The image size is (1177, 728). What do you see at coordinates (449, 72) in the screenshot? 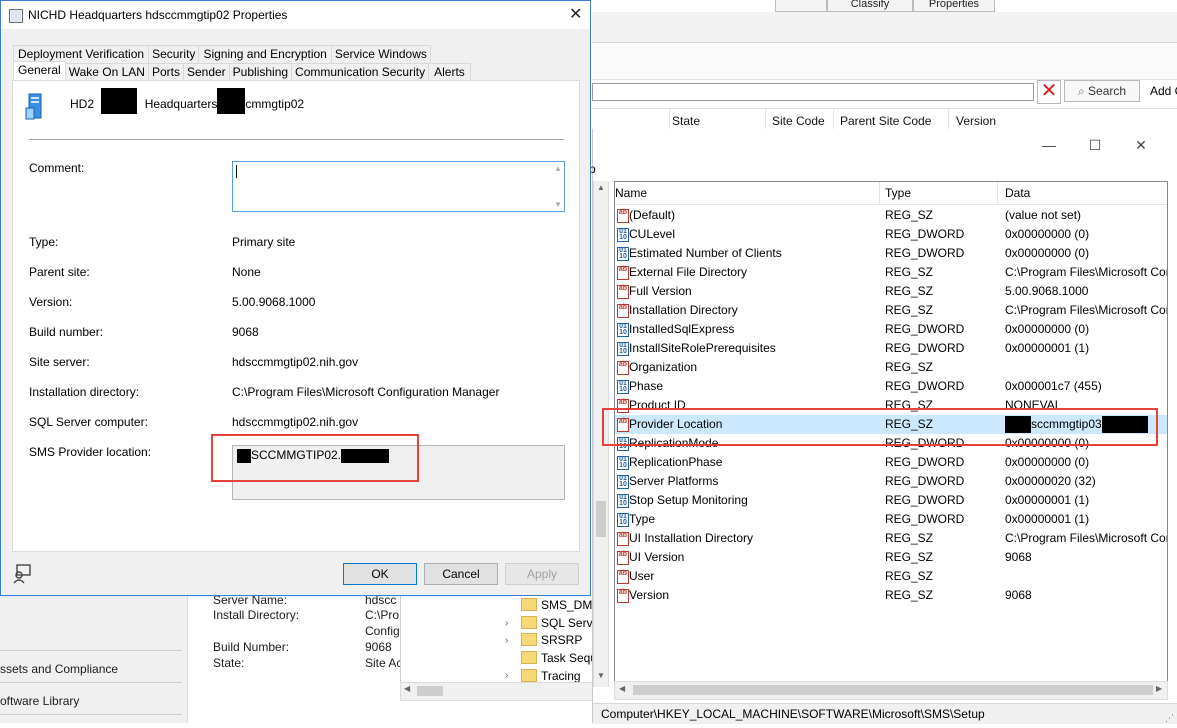
I see `tab-alerts: Alerts` at bounding box center [449, 72].